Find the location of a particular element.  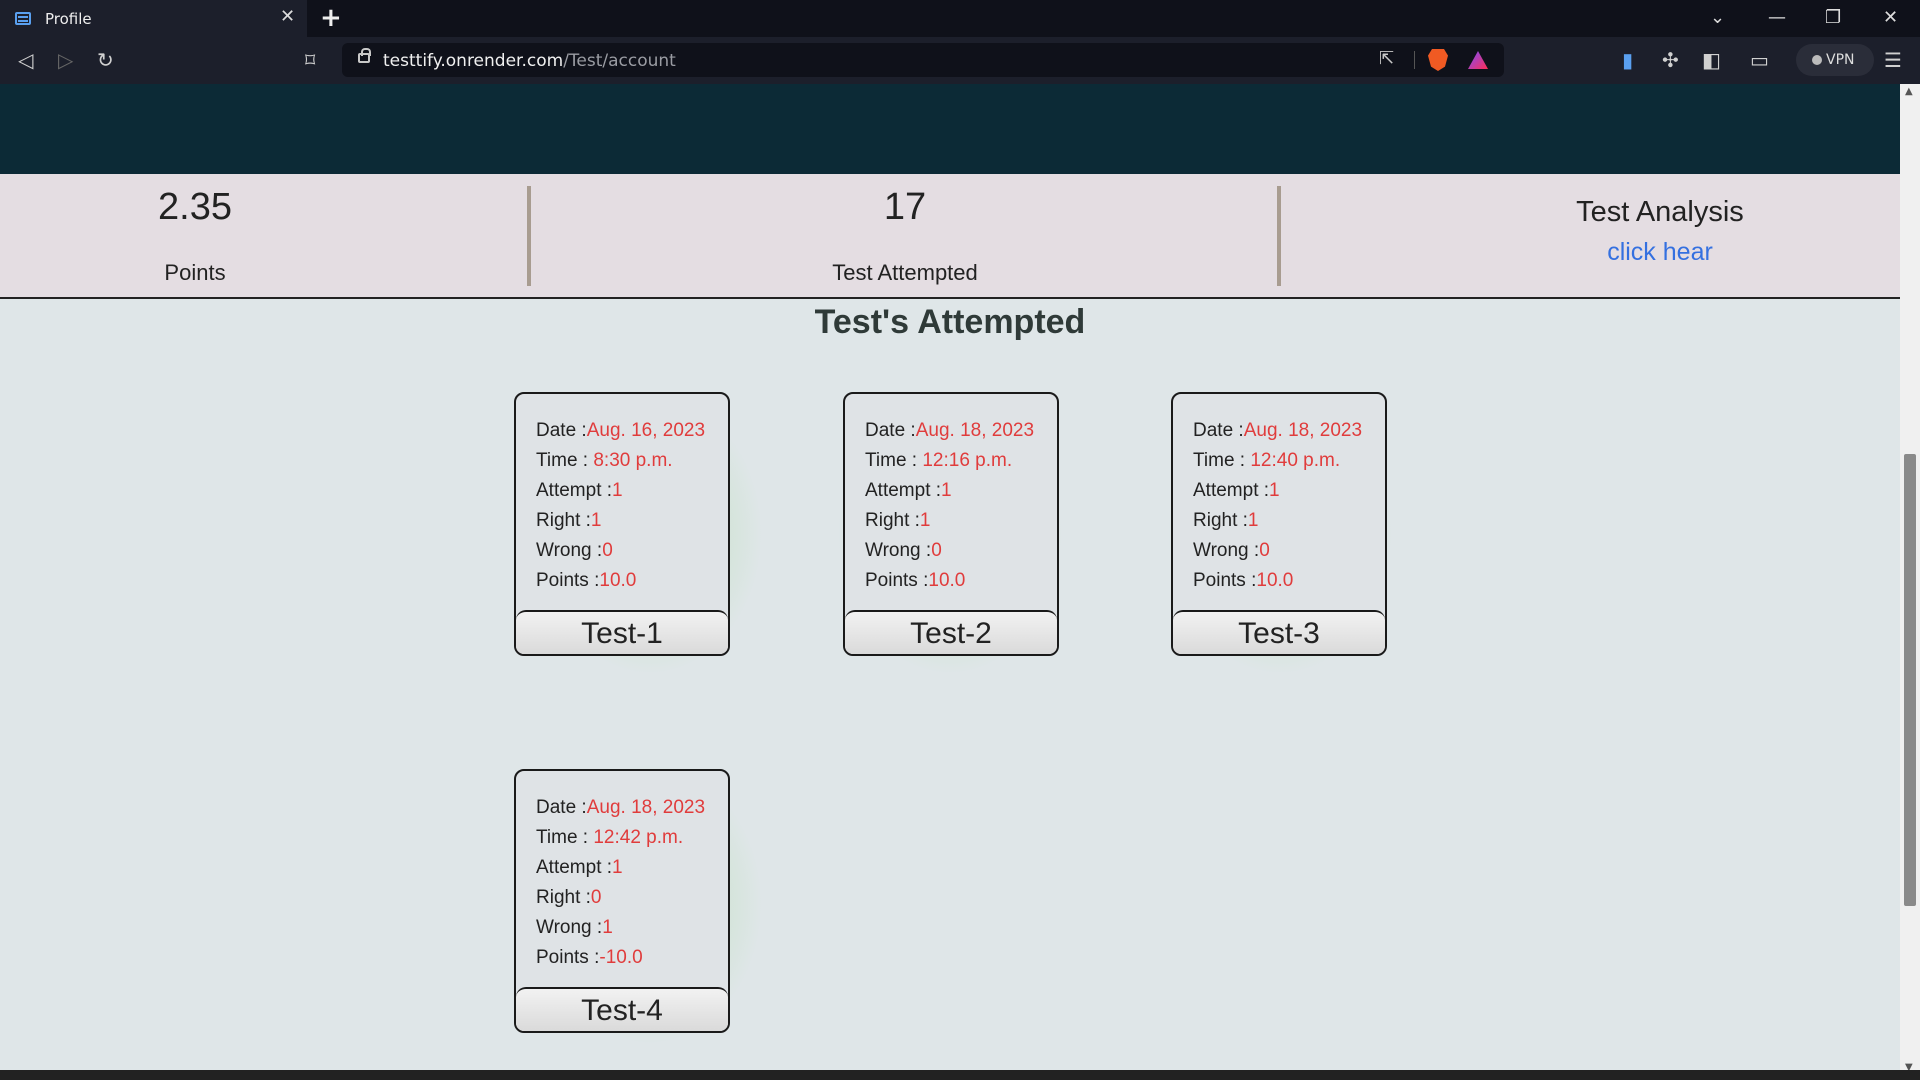

page-favicon-icon is located at coordinates (23, 18).